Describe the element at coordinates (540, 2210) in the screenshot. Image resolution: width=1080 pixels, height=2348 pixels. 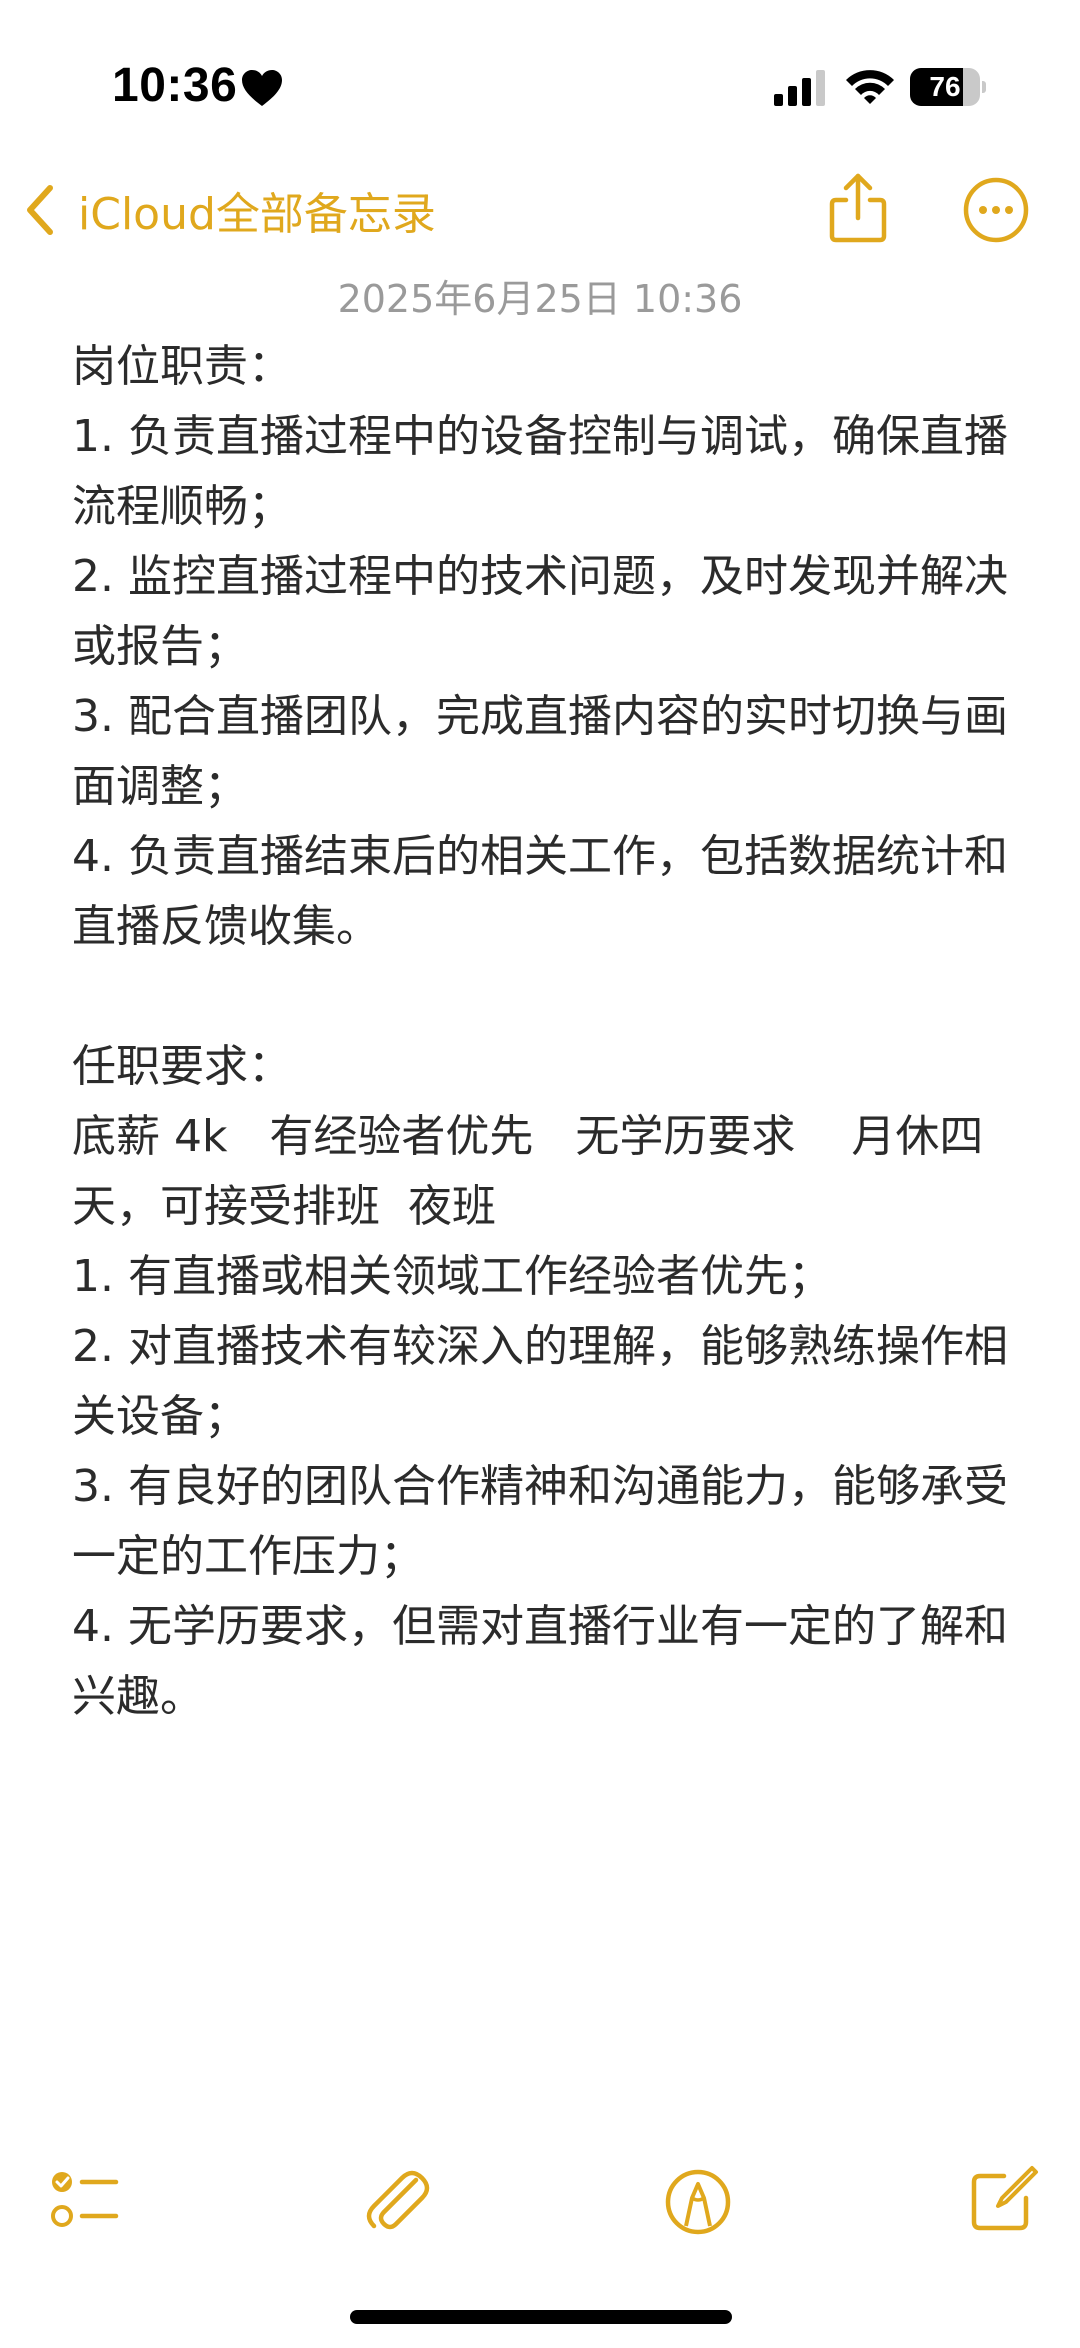
I see `bottom-toolbar` at that location.